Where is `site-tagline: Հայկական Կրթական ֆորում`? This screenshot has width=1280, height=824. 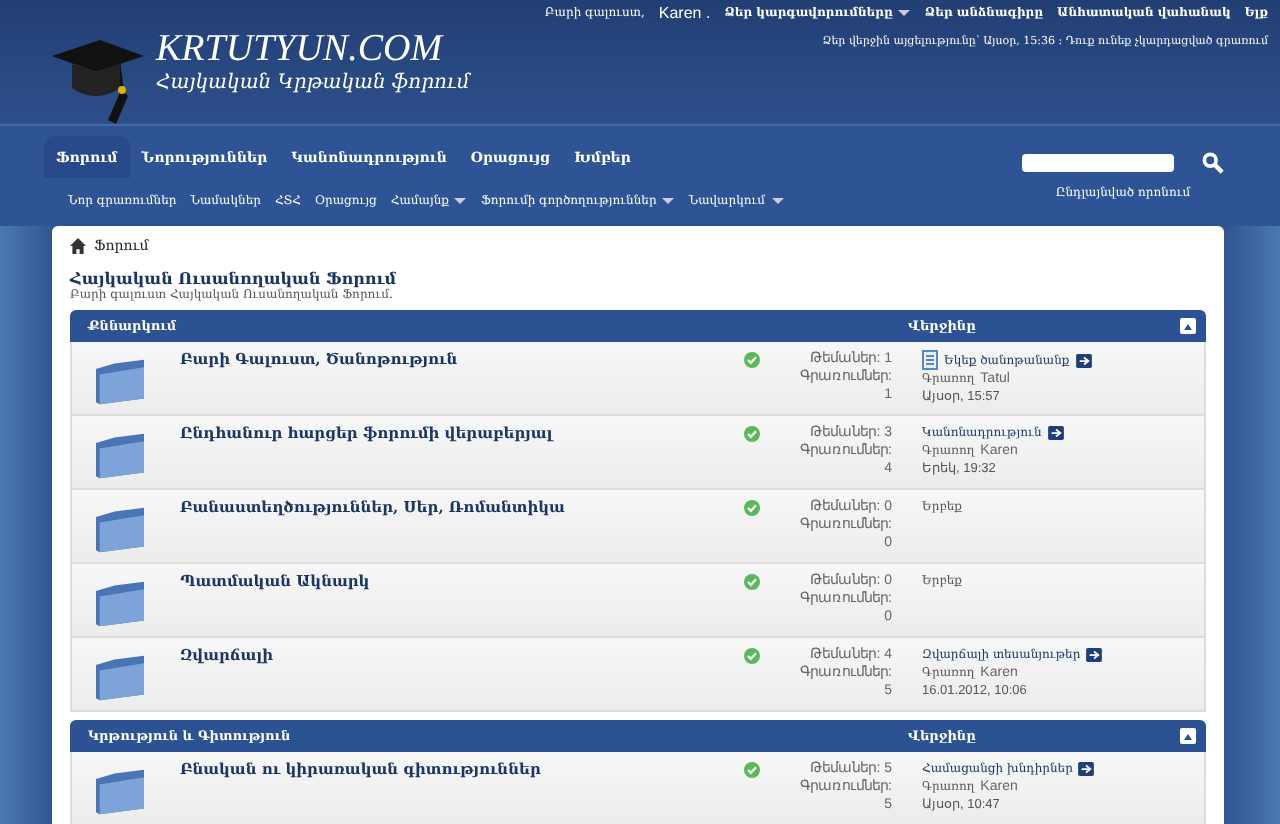
site-tagline: Հայկական Կրթական ֆորում is located at coordinates (313, 83).